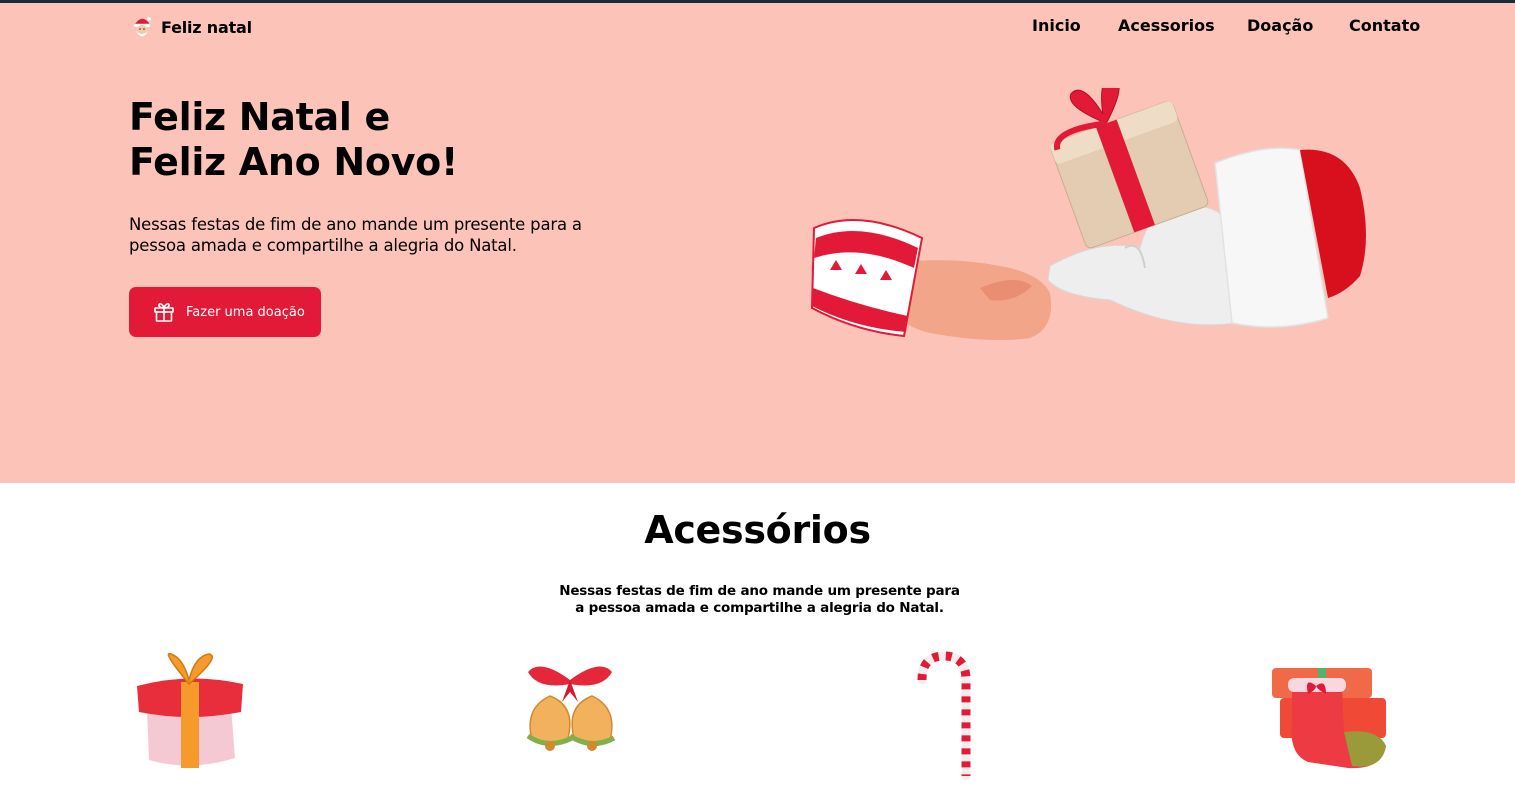  What do you see at coordinates (757, 530) in the screenshot?
I see `accessories-title: Acessórios` at bounding box center [757, 530].